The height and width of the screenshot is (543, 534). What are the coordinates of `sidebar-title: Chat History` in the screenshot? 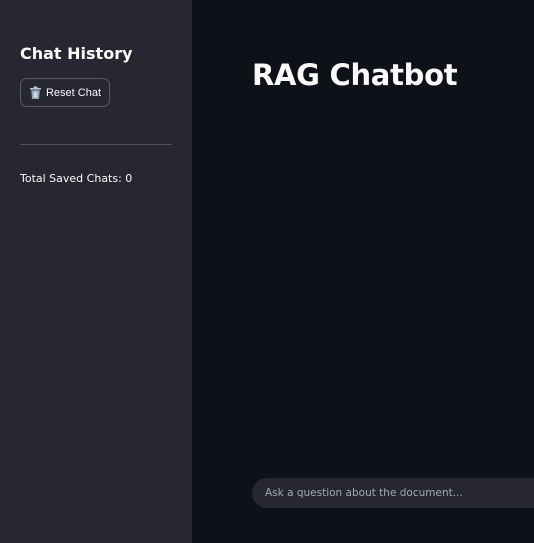 It's located at (76, 53).